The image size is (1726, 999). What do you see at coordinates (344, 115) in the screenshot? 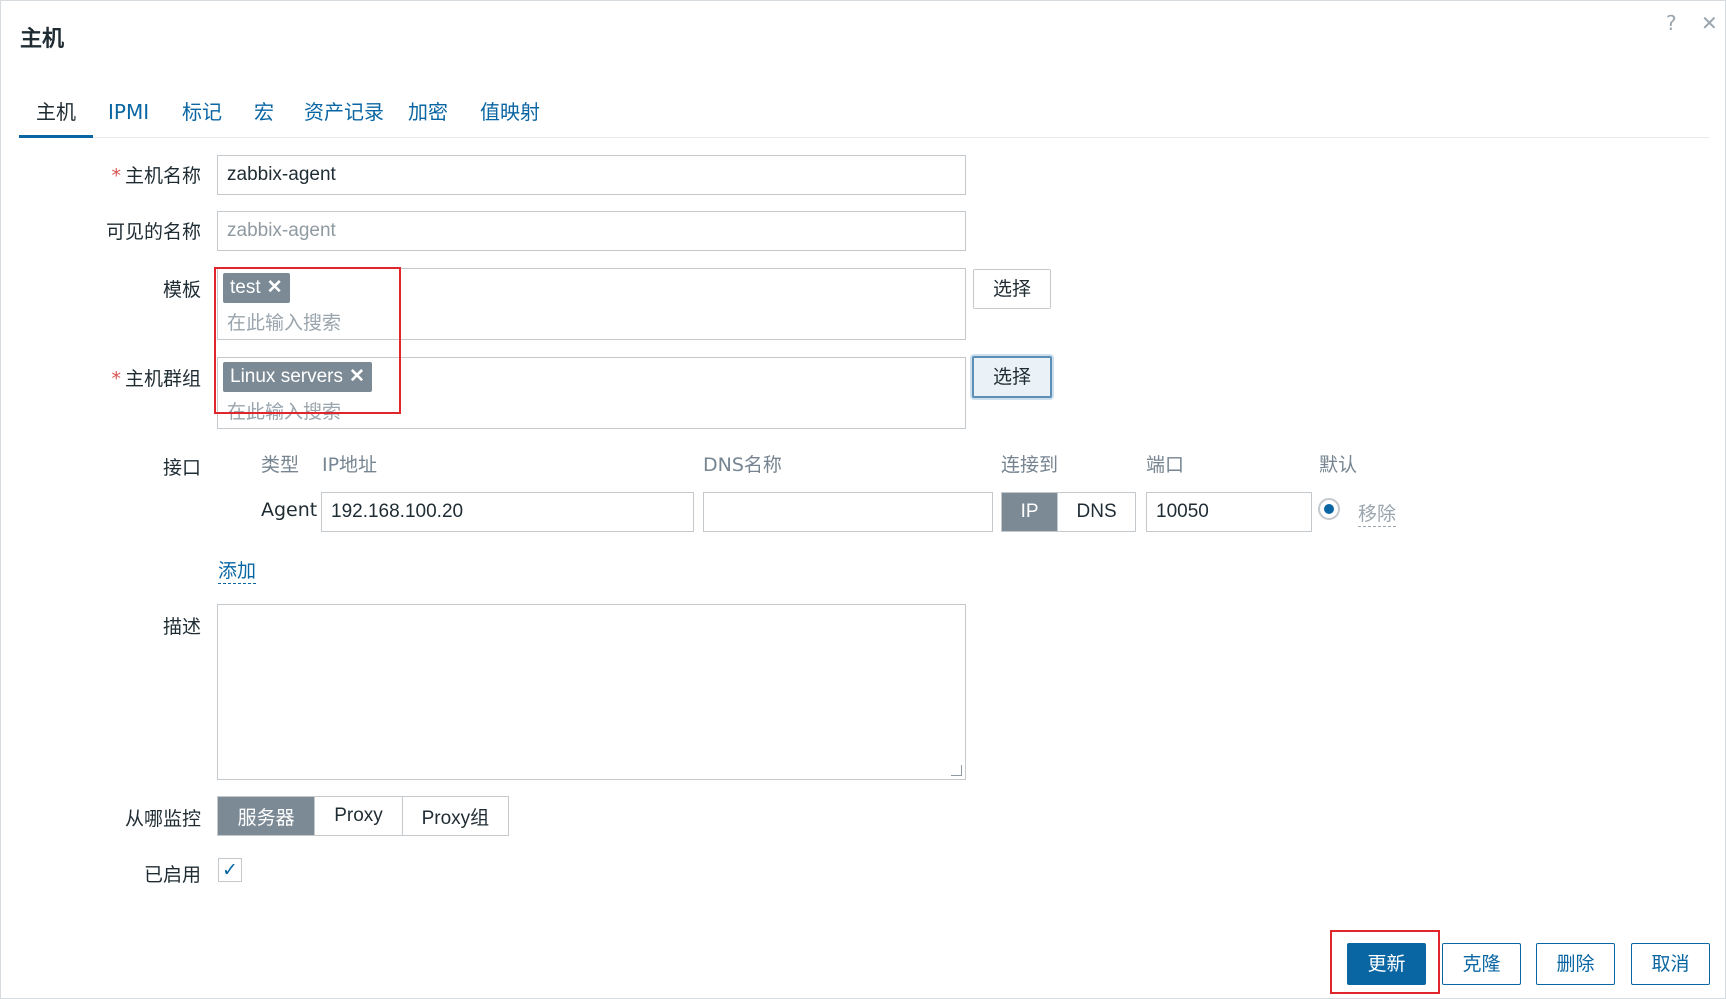
I see `tab-inventory: 资产记录` at bounding box center [344, 115].